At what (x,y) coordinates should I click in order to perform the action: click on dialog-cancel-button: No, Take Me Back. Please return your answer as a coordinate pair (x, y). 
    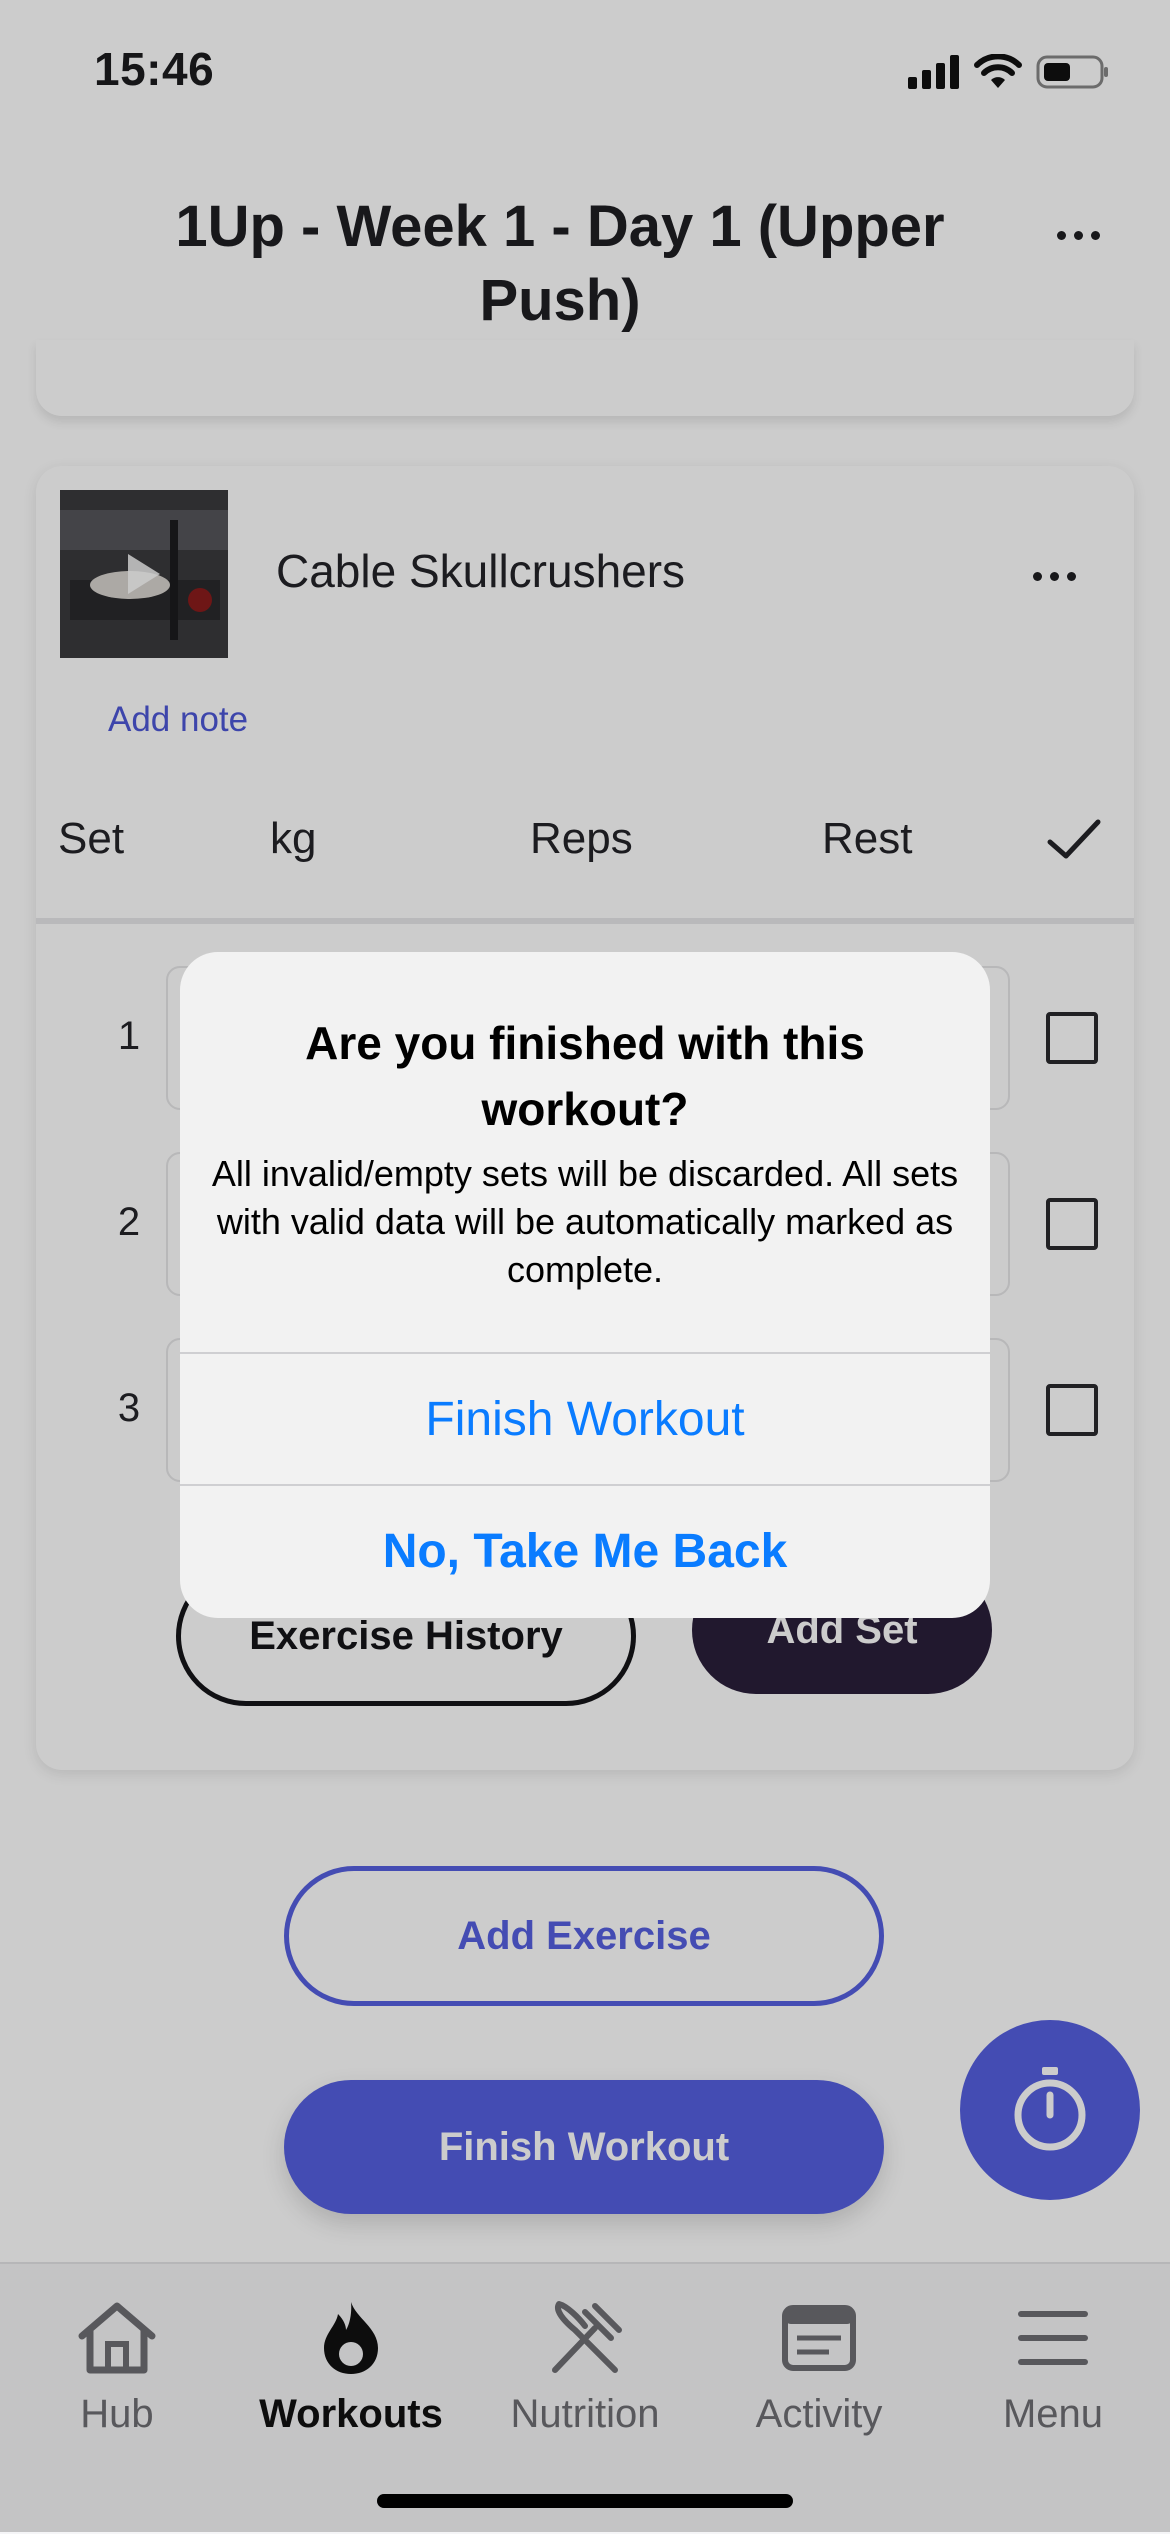
    Looking at the image, I should click on (585, 1551).